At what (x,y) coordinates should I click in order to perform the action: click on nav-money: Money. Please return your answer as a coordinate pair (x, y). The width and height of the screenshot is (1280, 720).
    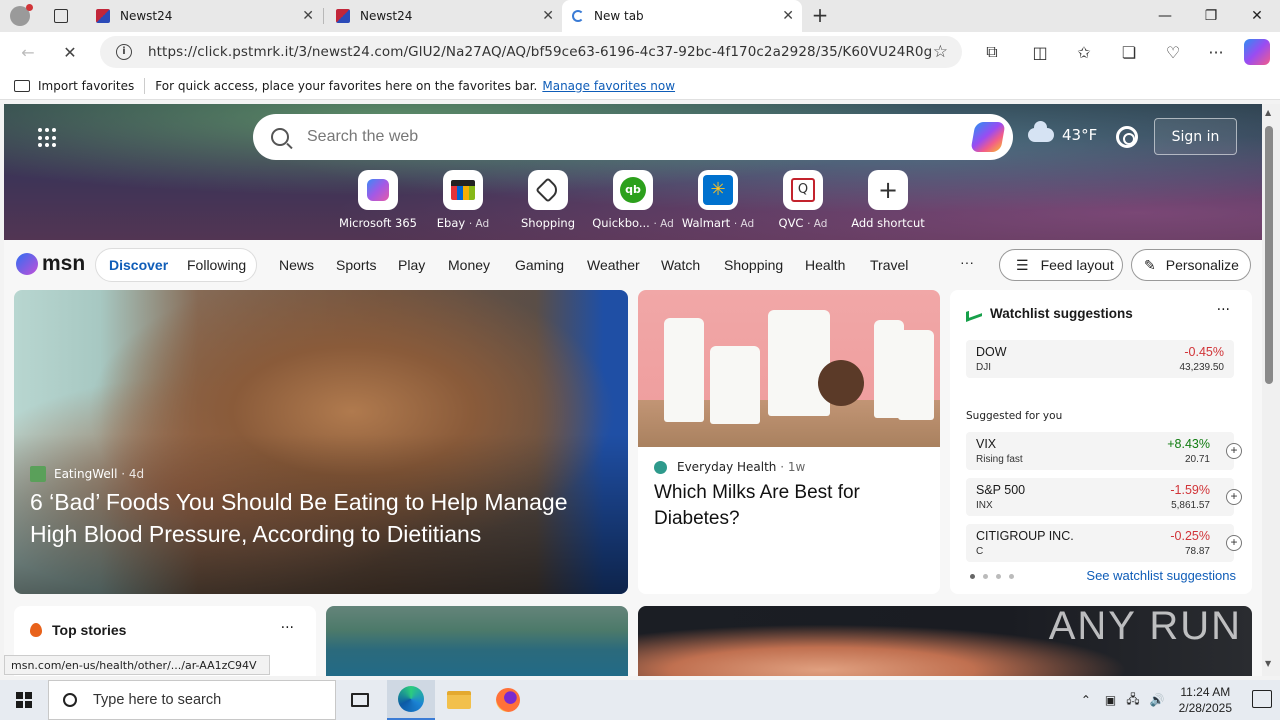
    Looking at the image, I should click on (469, 265).